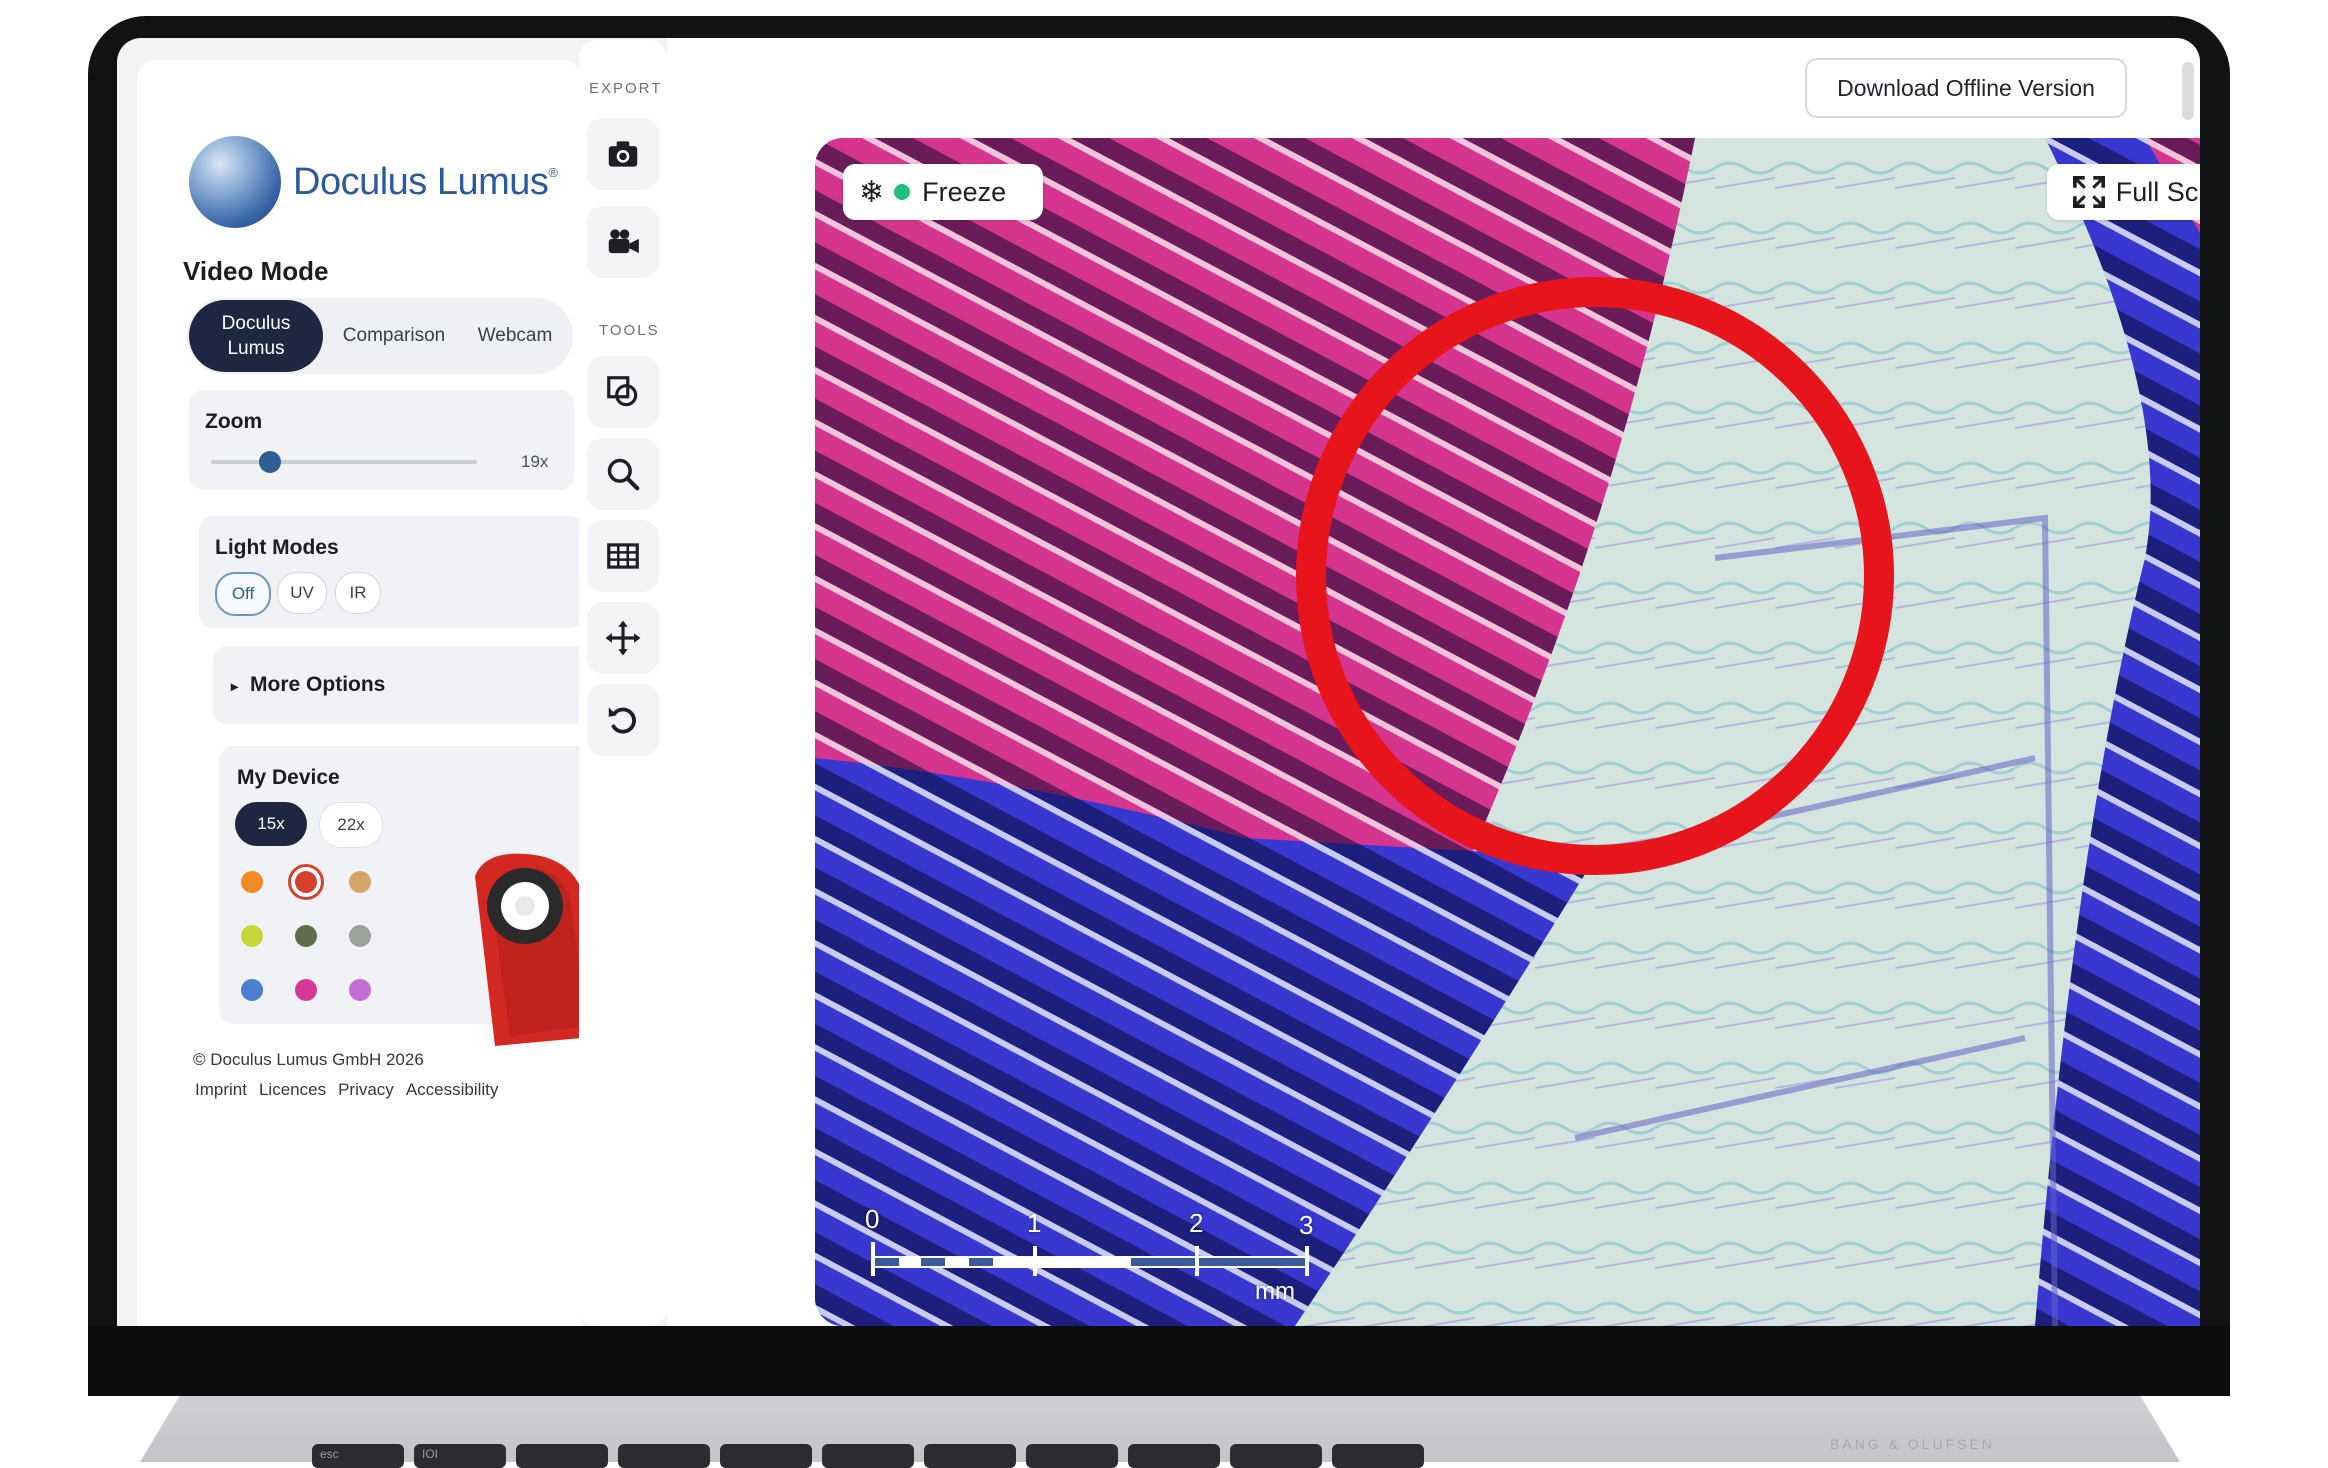 Image resolution: width=2328 pixels, height=1468 pixels. I want to click on footer-link-imprint: Imprint, so click(221, 1090).